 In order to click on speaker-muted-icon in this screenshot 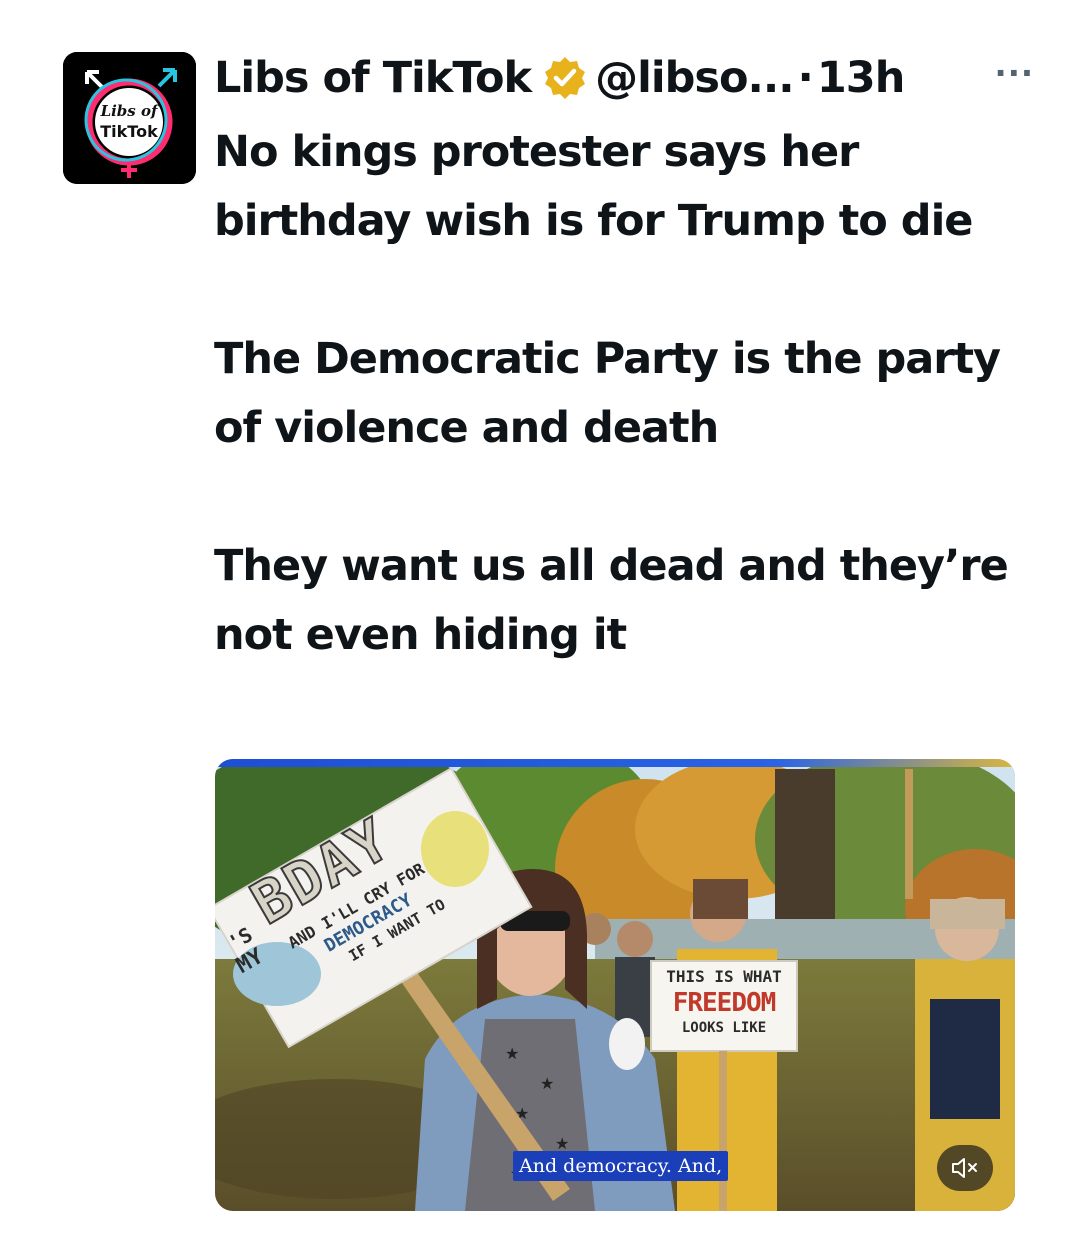, I will do `click(965, 1168)`.